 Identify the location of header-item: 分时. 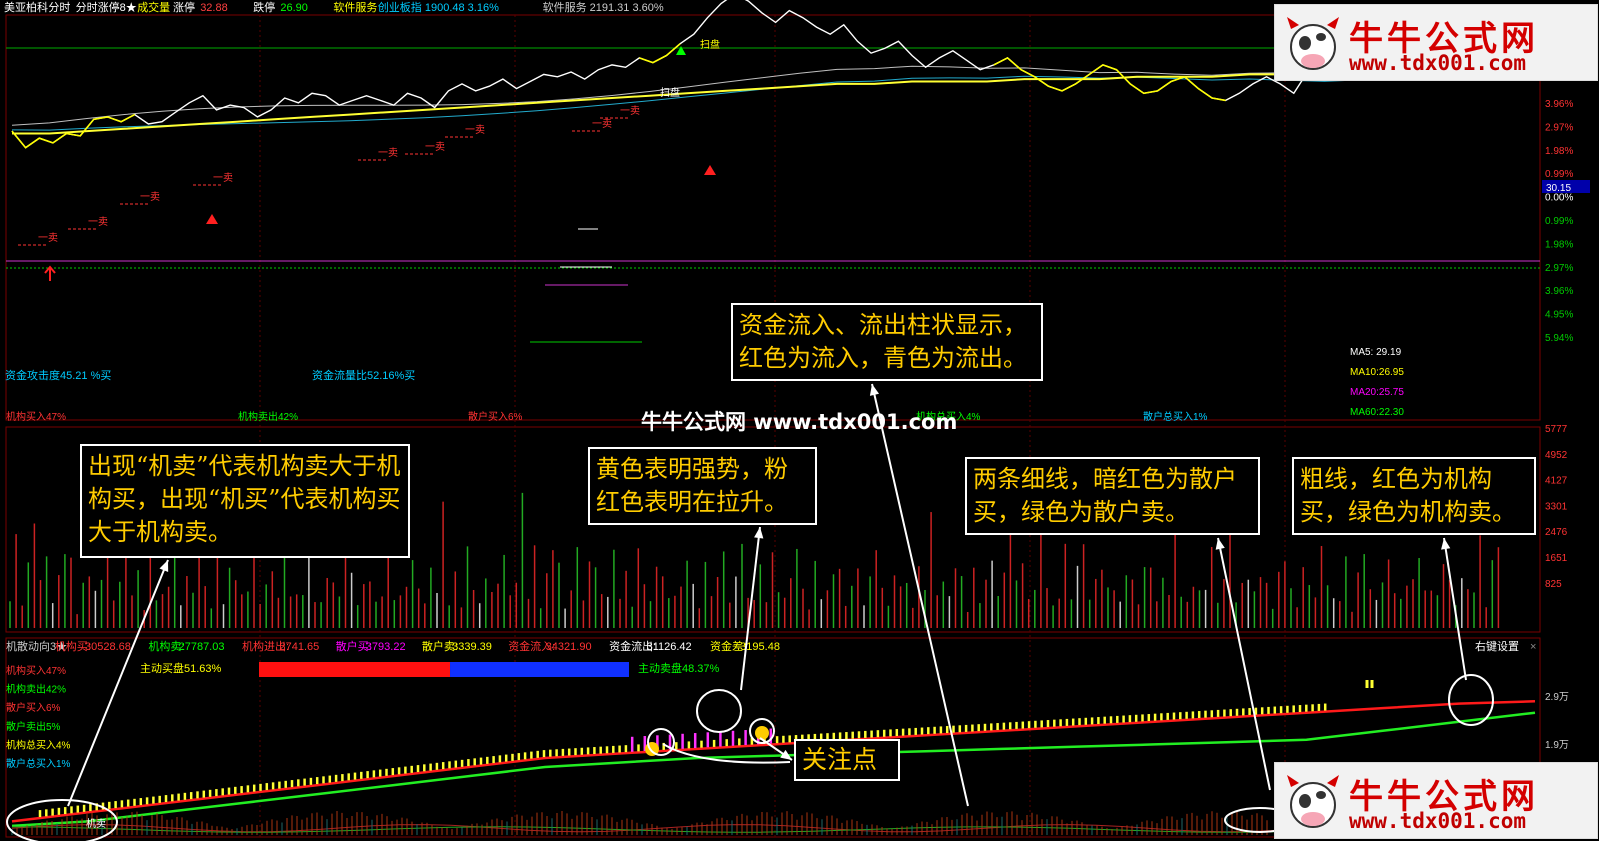
(59, 7).